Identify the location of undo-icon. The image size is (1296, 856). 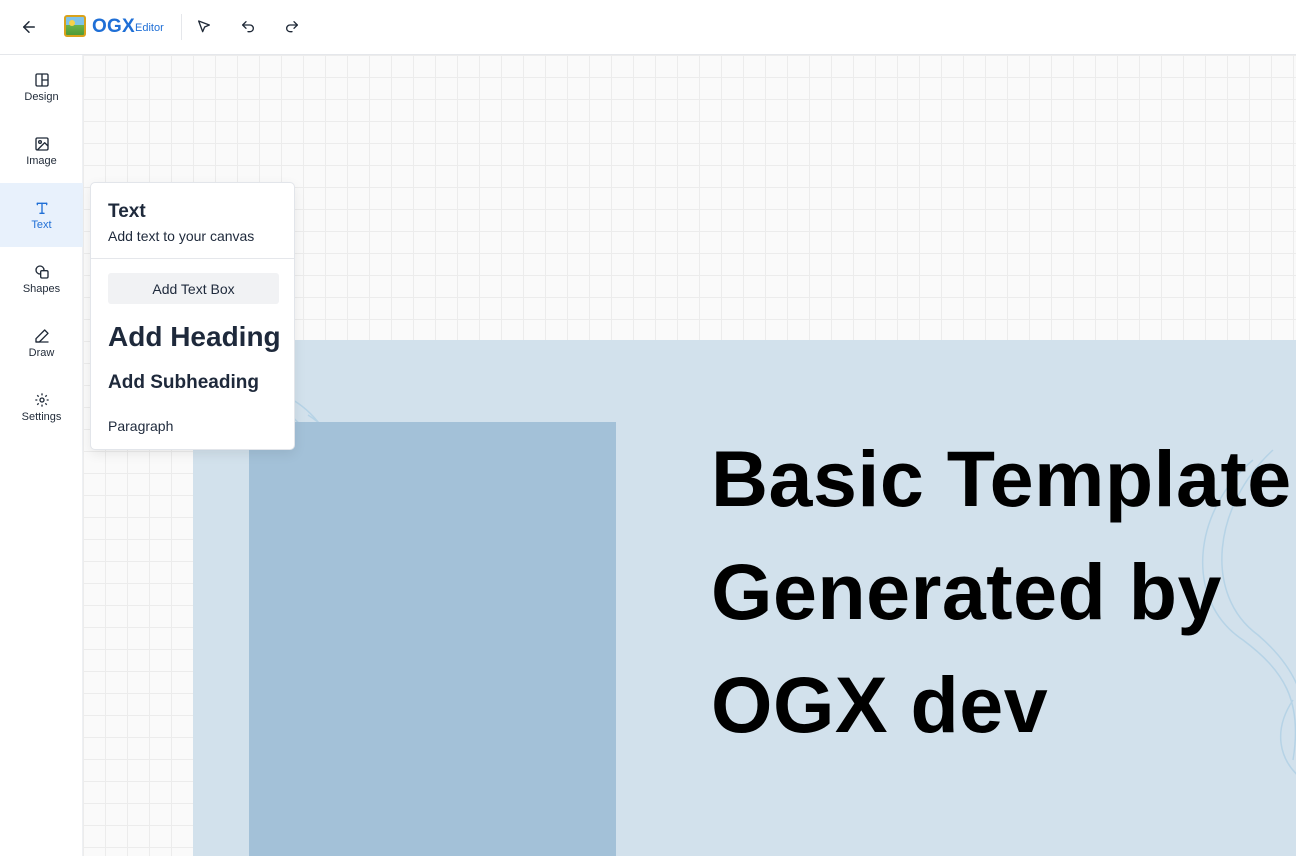
(248, 27).